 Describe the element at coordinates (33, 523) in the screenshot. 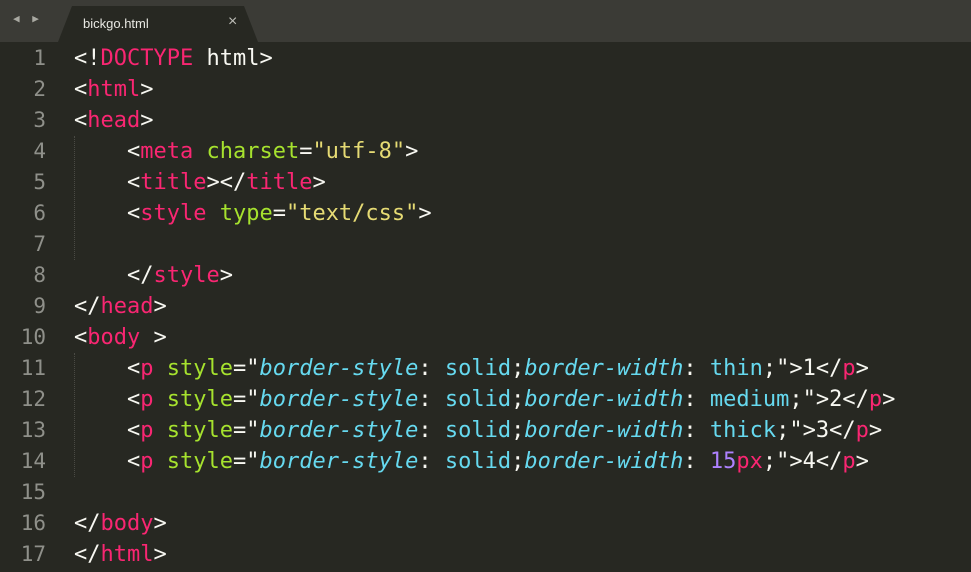

I see `line-number: 16` at that location.